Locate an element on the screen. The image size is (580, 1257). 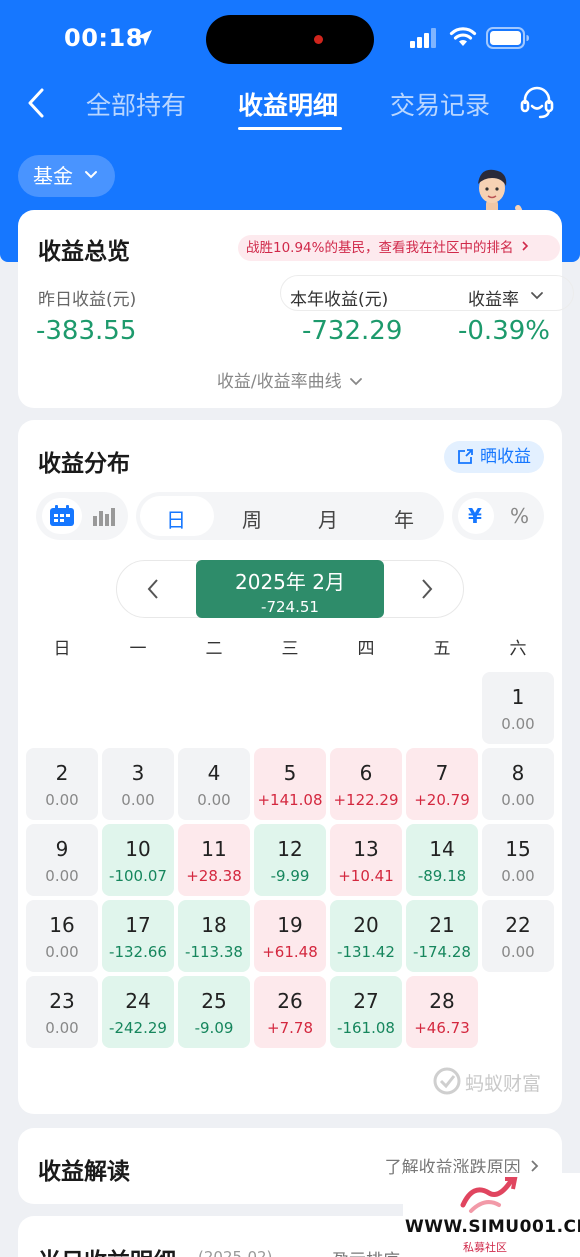
calendar-day-cell: 3 0.00 is located at coordinates (138, 784).